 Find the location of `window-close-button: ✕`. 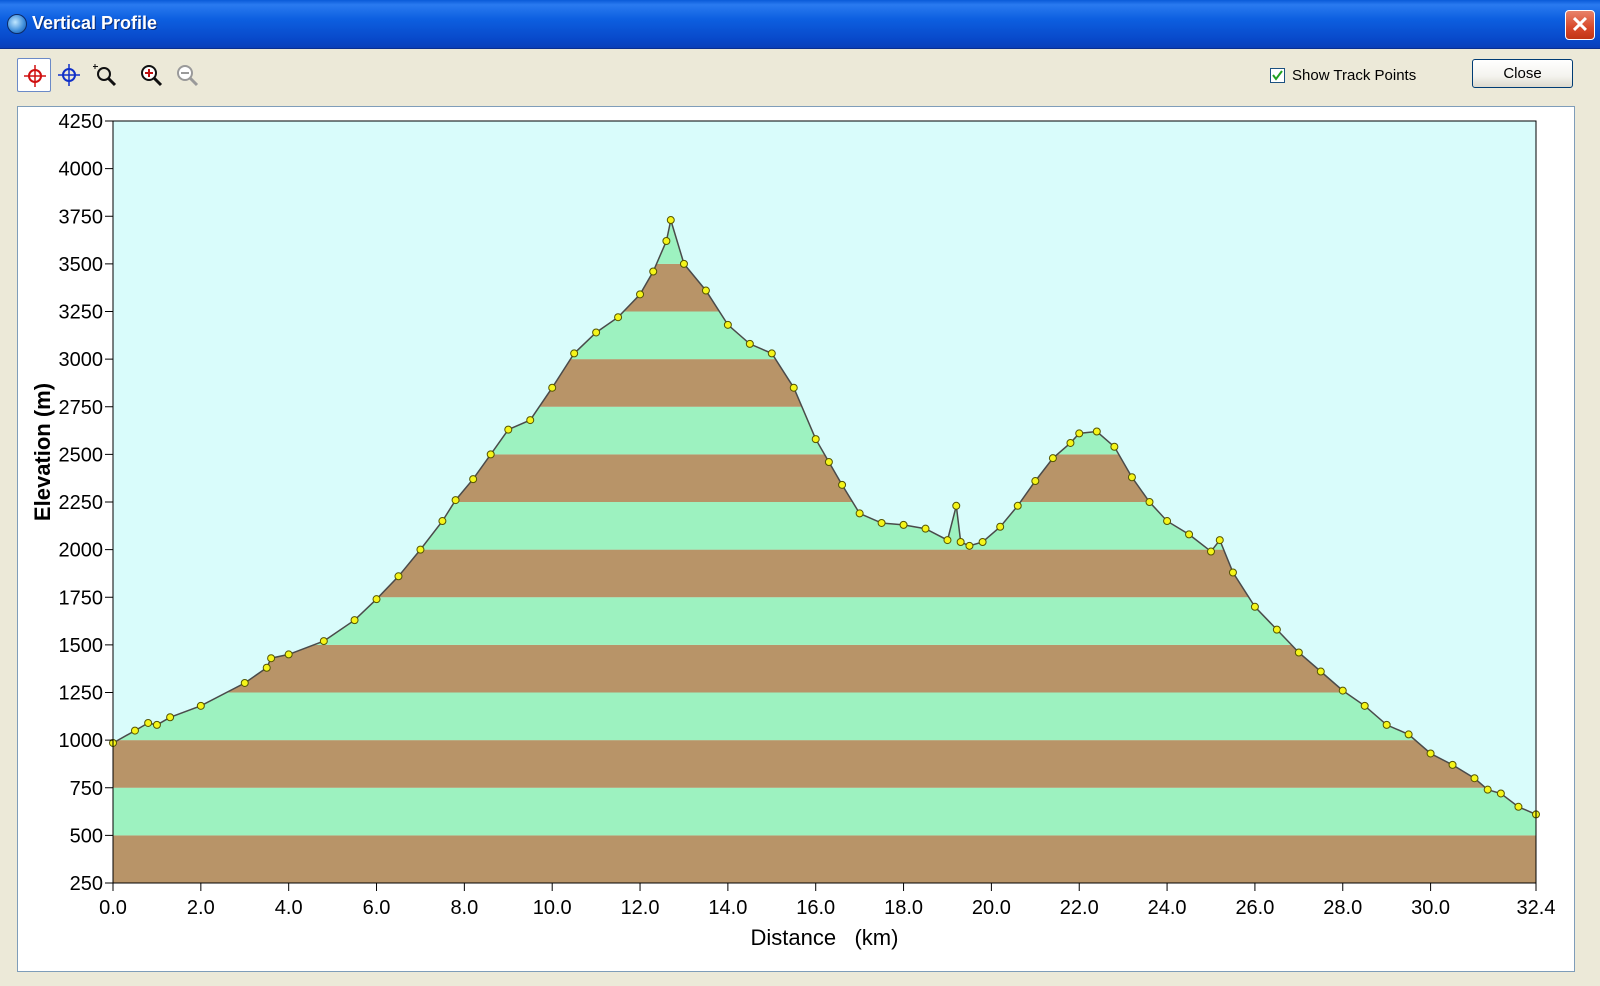

window-close-button: ✕ is located at coordinates (1580, 25).